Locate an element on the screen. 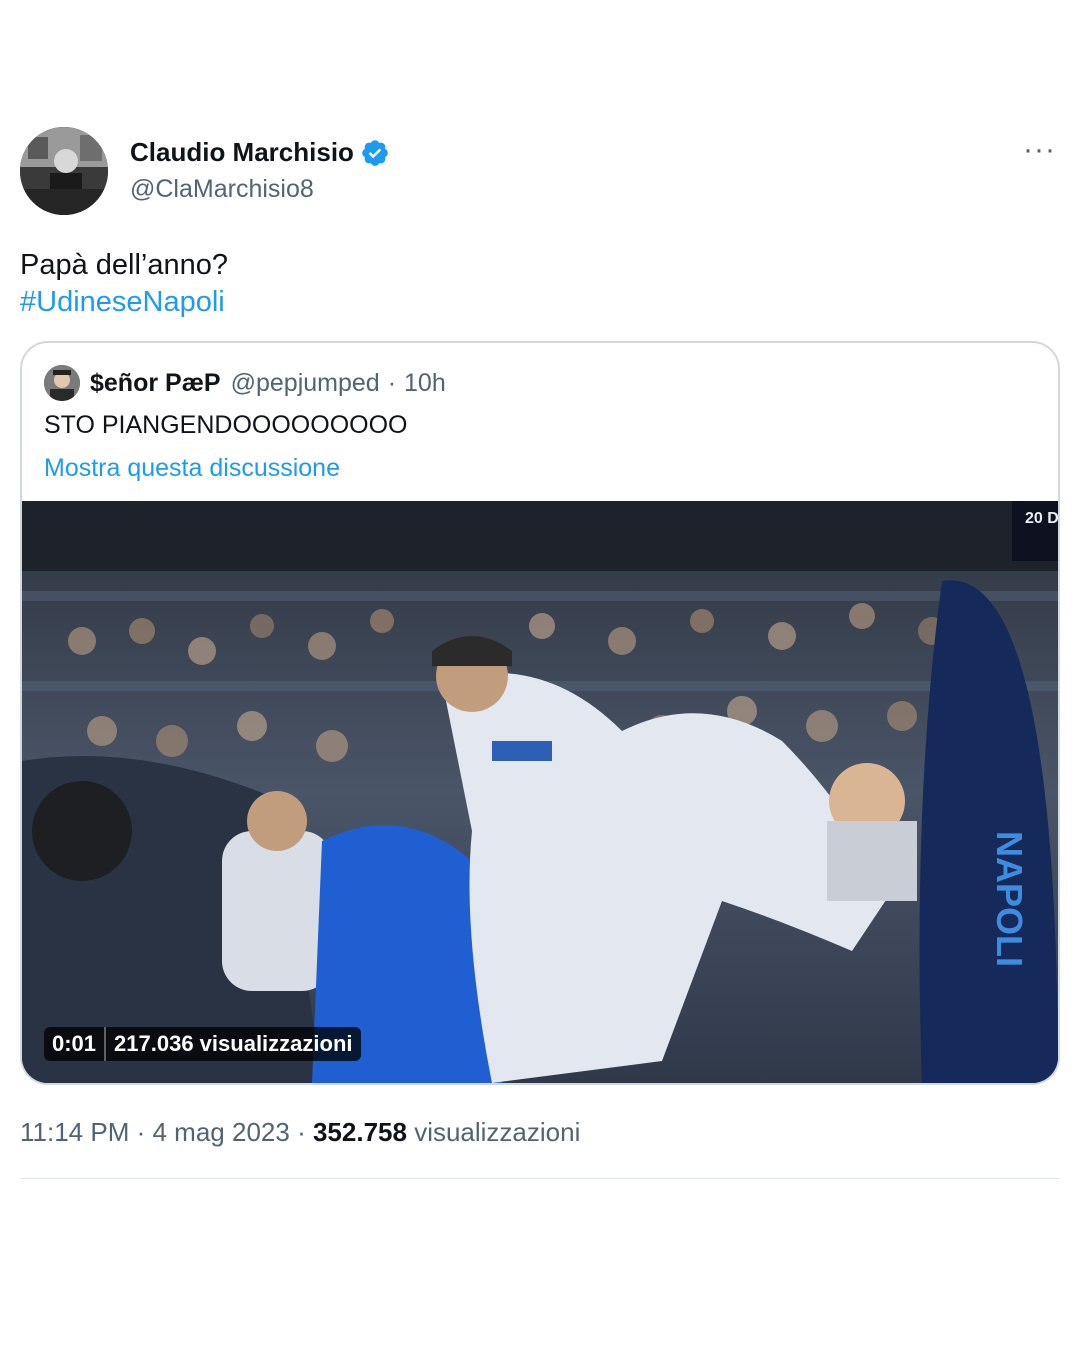 The width and height of the screenshot is (1080, 1350). quoted-text: STO PIANGENDOOOOOOOOO is located at coordinates (226, 425).